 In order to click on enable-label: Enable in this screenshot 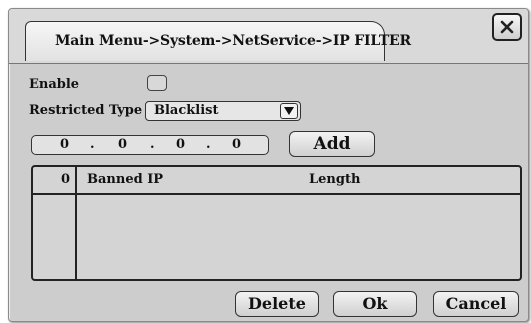, I will do `click(54, 84)`.